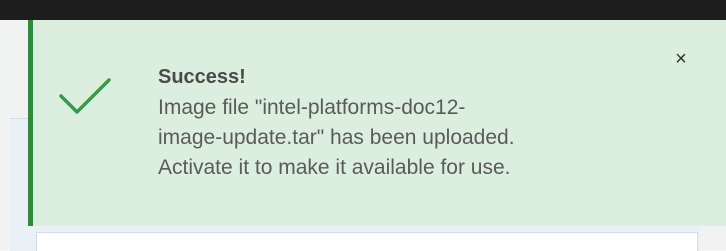  I want to click on close-button: ×, so click(681, 59).